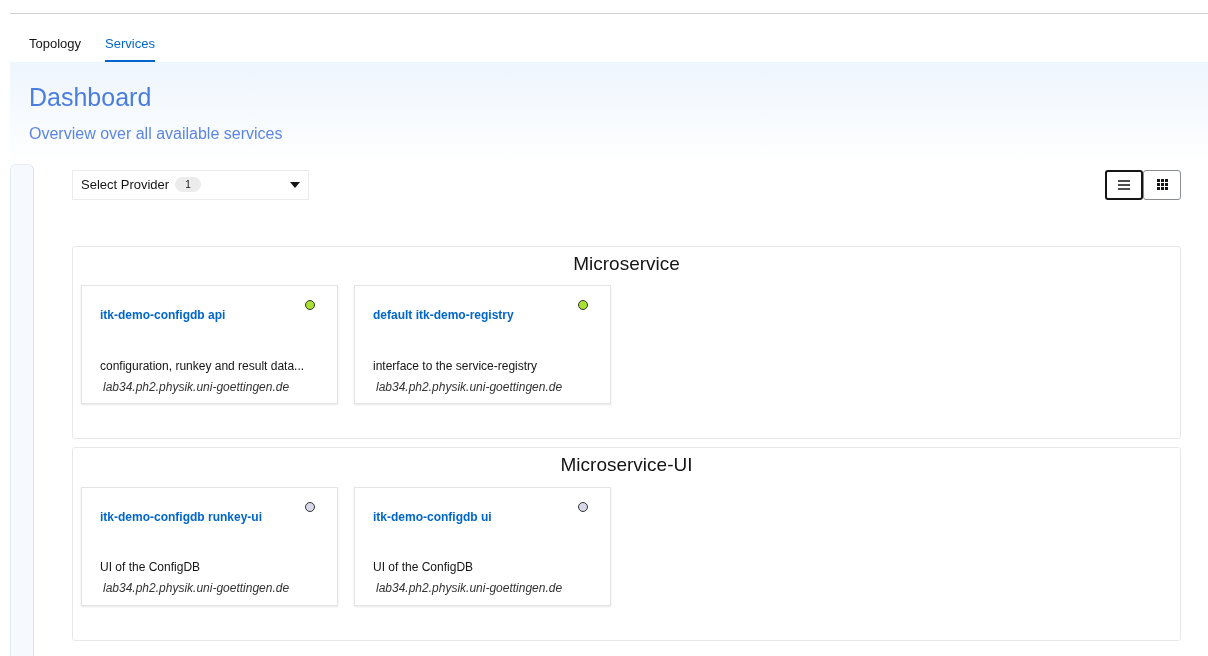  I want to click on page-title: Dashboard, so click(91, 96).